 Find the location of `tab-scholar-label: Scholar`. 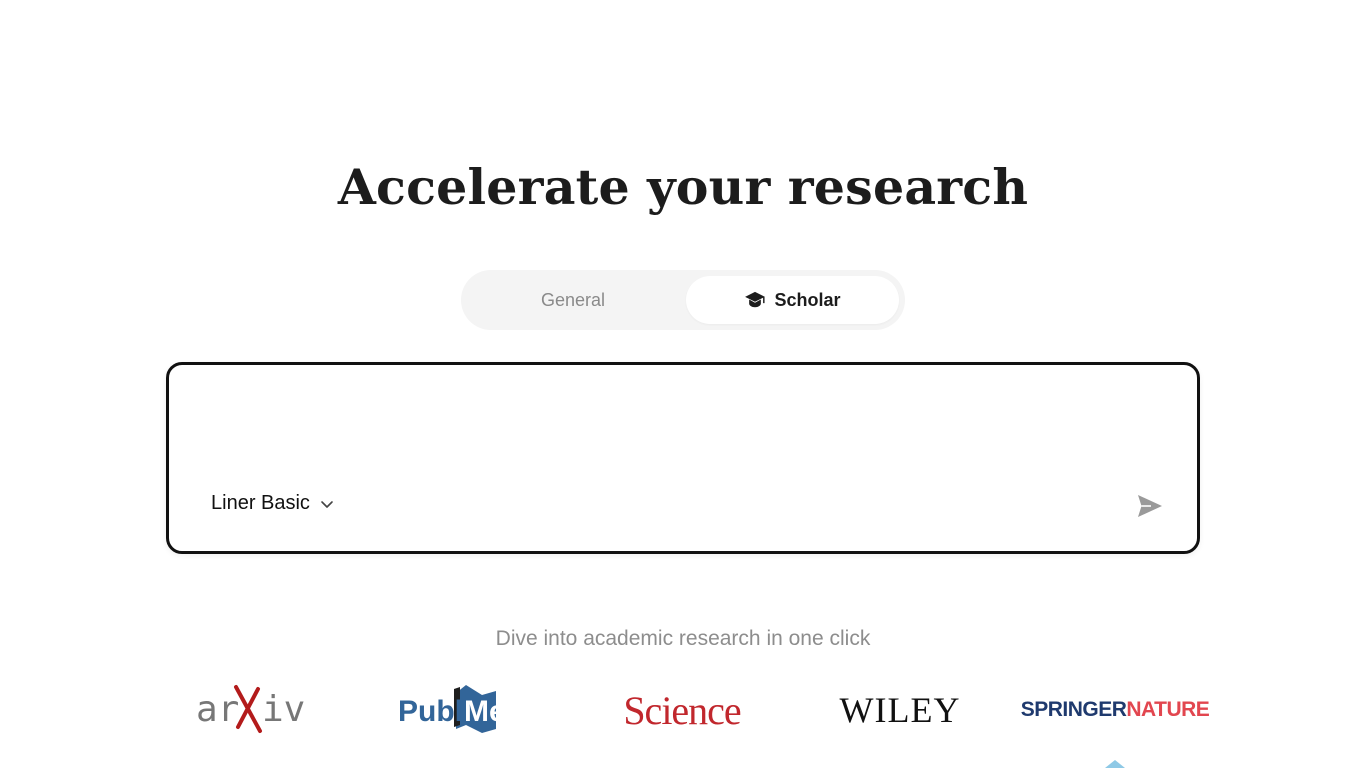

tab-scholar-label: Scholar is located at coordinates (807, 299).